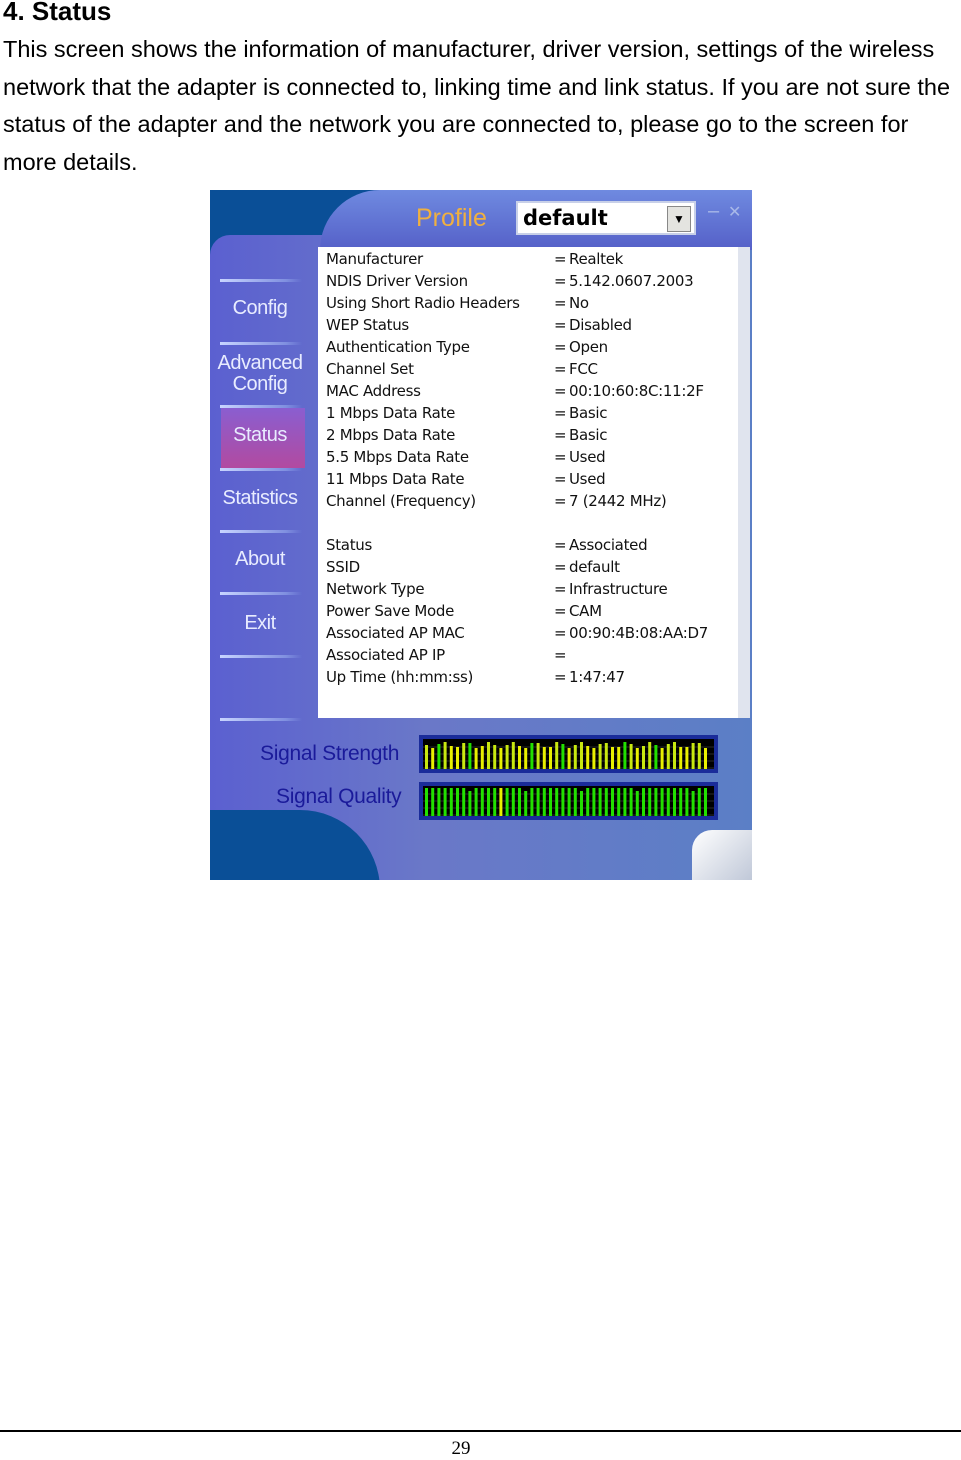 The image size is (961, 1460). What do you see at coordinates (462, 369) in the screenshot?
I see `info-row: Channel Set = FCC` at bounding box center [462, 369].